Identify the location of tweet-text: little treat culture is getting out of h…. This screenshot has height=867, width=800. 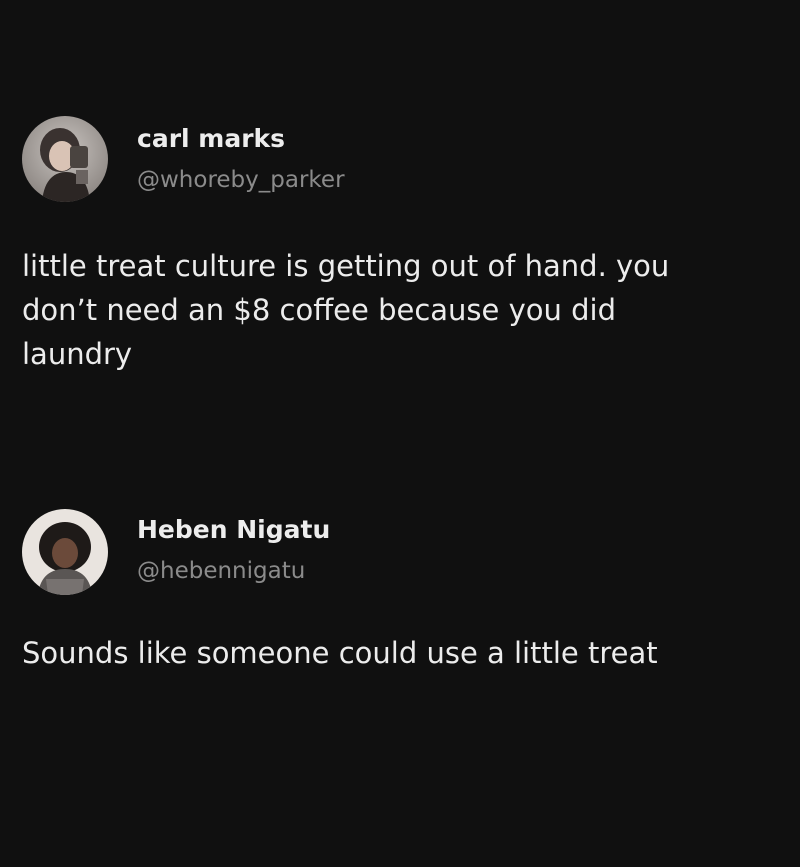
(346, 310).